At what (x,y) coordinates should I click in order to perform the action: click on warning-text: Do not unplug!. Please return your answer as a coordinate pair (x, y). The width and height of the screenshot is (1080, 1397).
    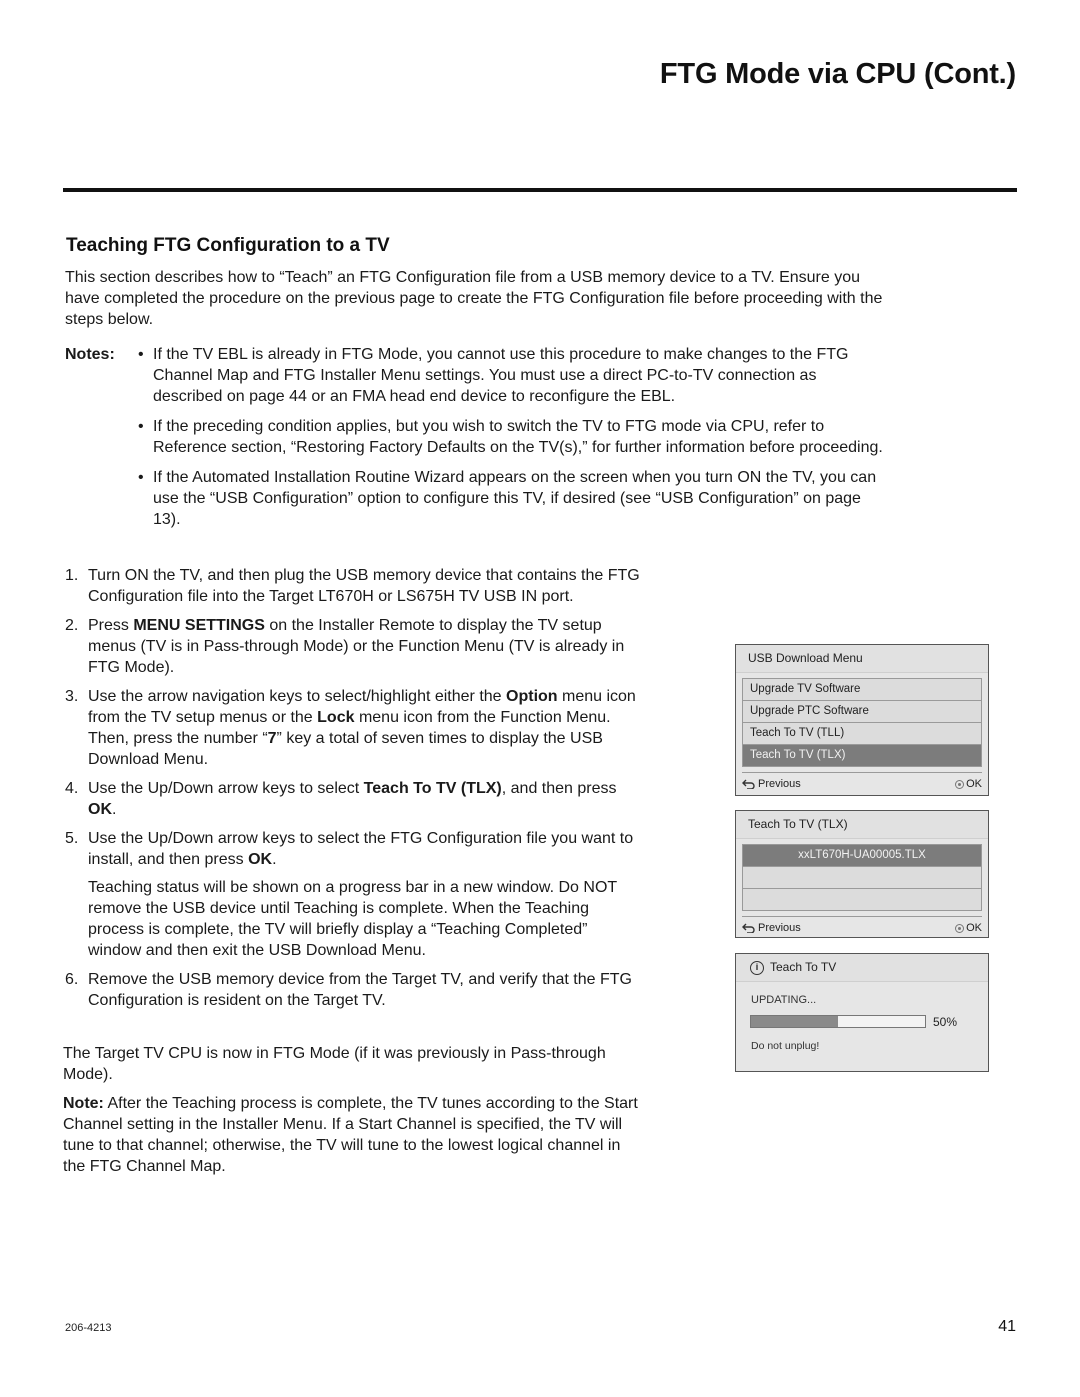
    Looking at the image, I should click on (785, 1046).